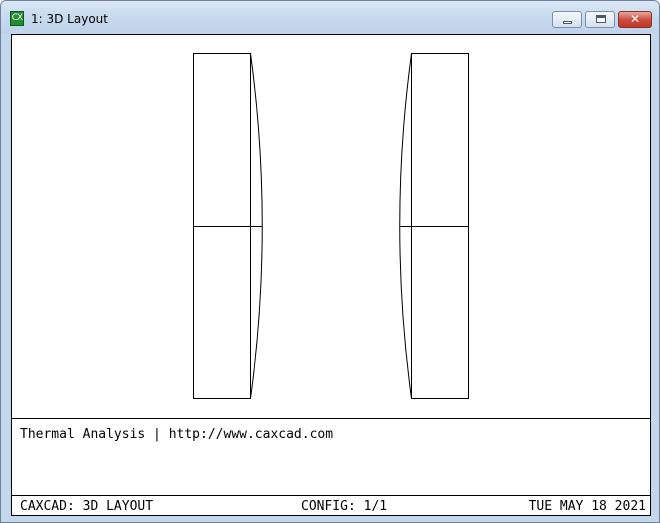 This screenshot has height=523, width=660. I want to click on maximize-button, so click(600, 19).